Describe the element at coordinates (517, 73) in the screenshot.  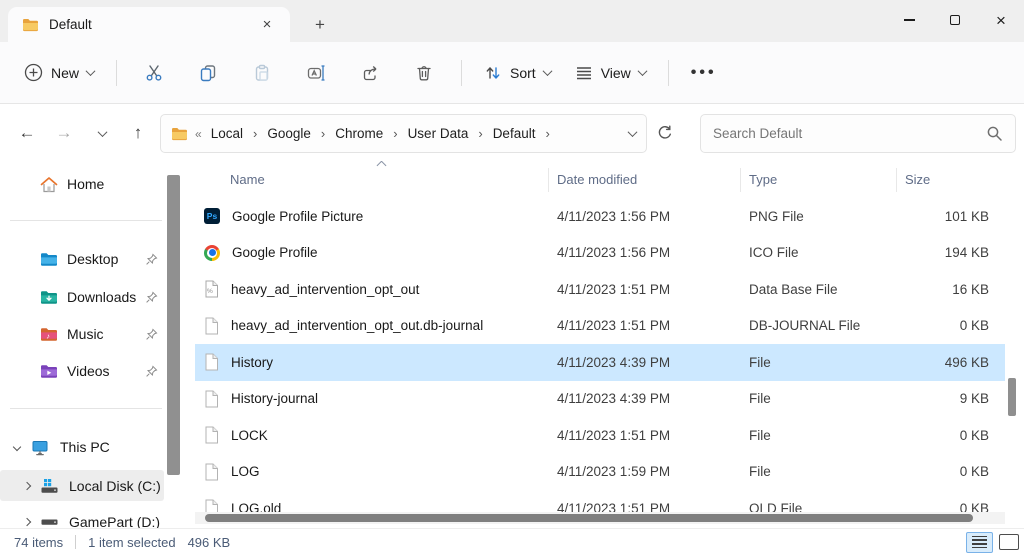
I see `sort-button: Sort` at that location.